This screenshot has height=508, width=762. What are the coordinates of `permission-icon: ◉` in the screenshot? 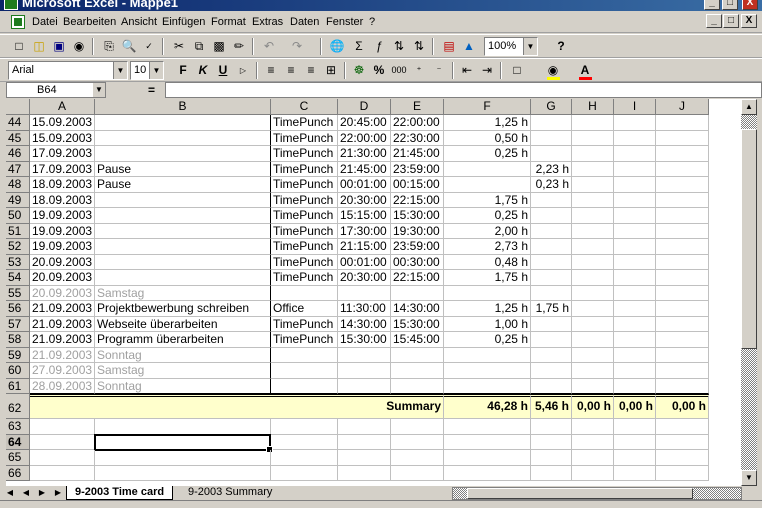 It's located at (79, 46).